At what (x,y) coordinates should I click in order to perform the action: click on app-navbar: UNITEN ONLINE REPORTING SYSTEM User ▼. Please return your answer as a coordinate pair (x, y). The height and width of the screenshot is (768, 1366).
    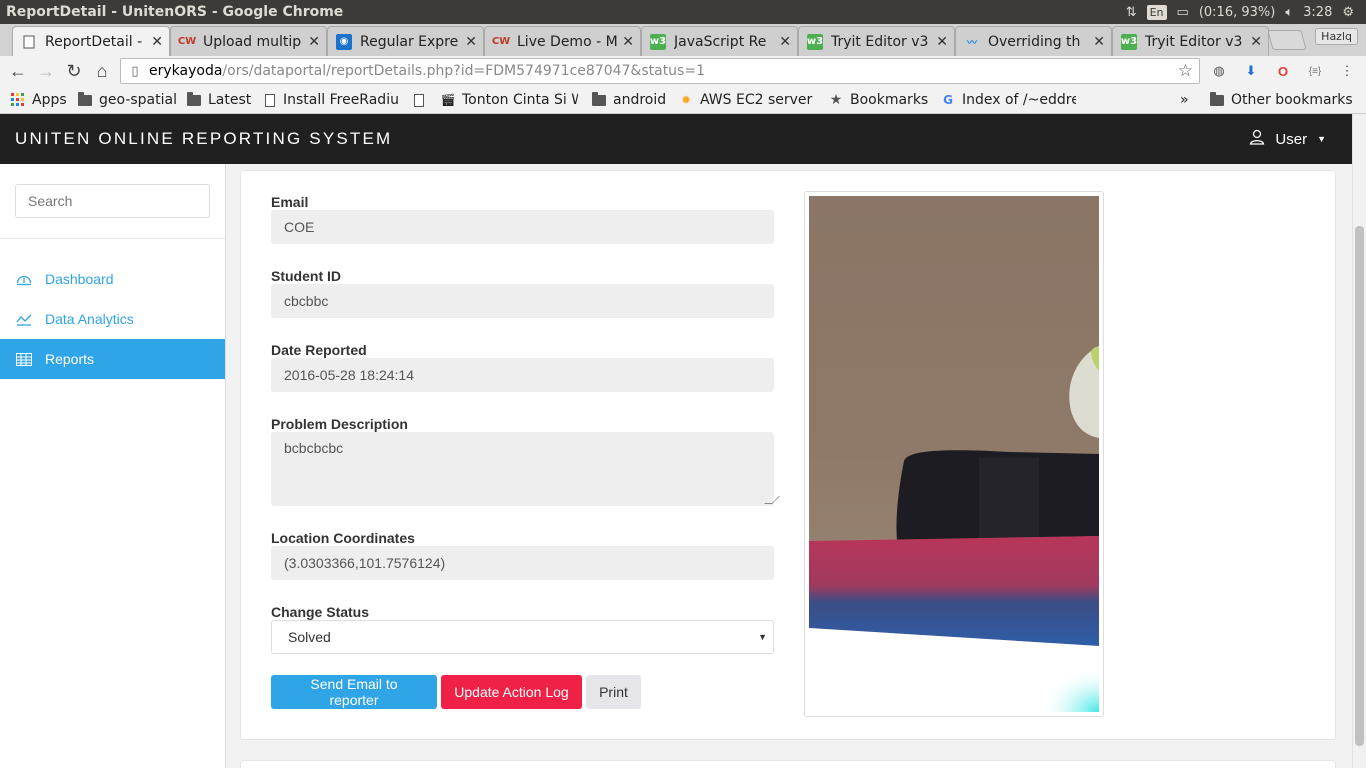
    Looking at the image, I should click on (676, 139).